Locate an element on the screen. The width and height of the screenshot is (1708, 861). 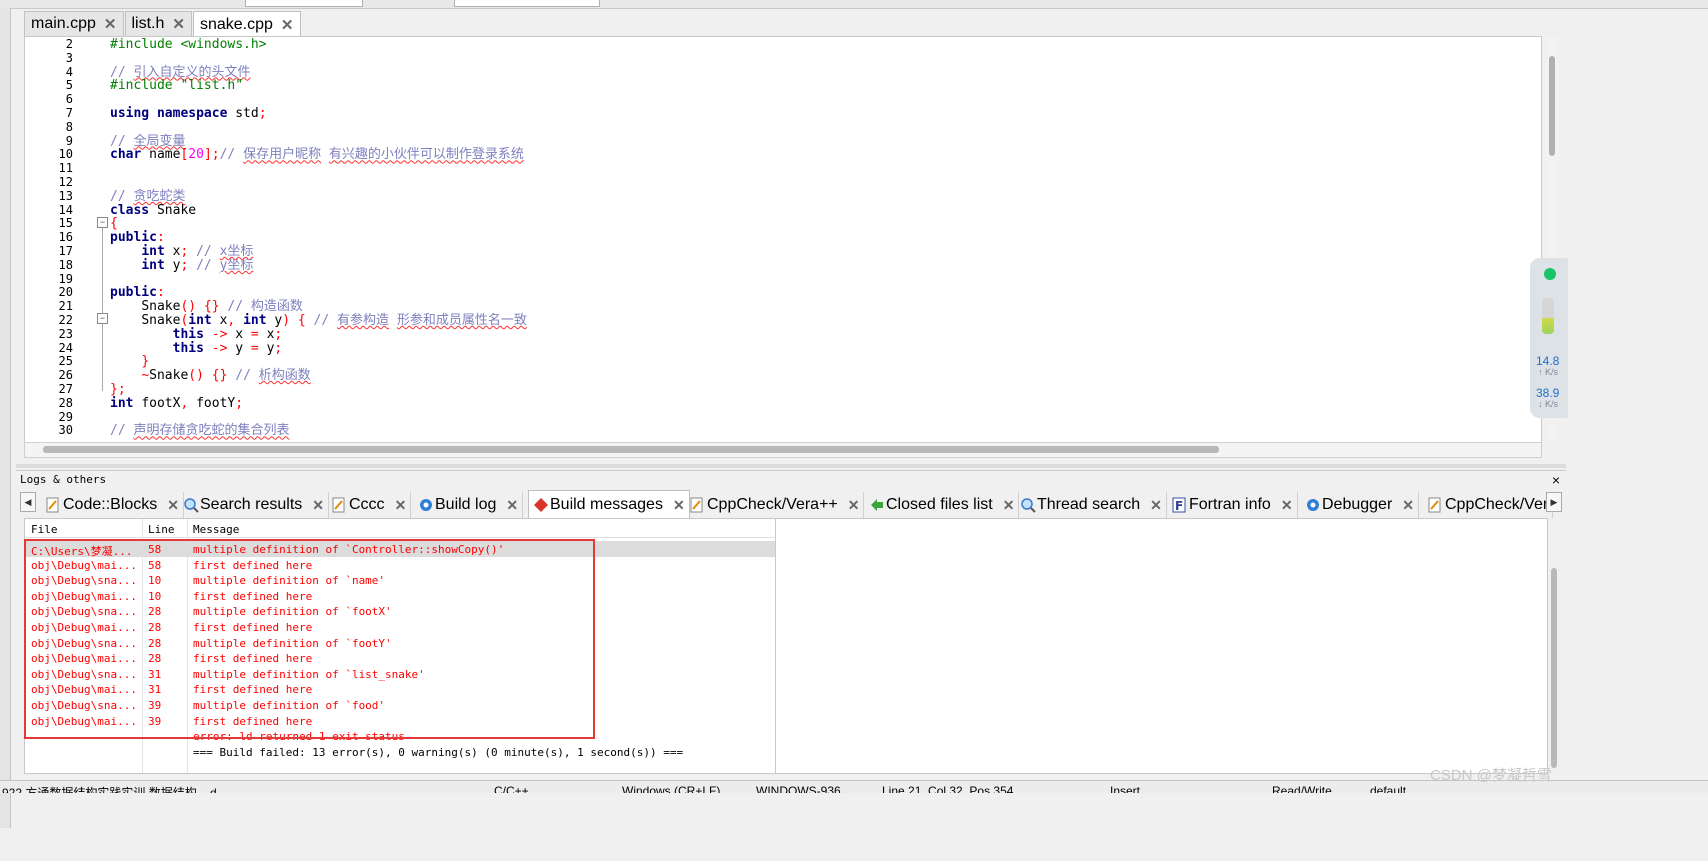
tab-code-blocks: Code::Blocks ✕ is located at coordinates (113, 505).